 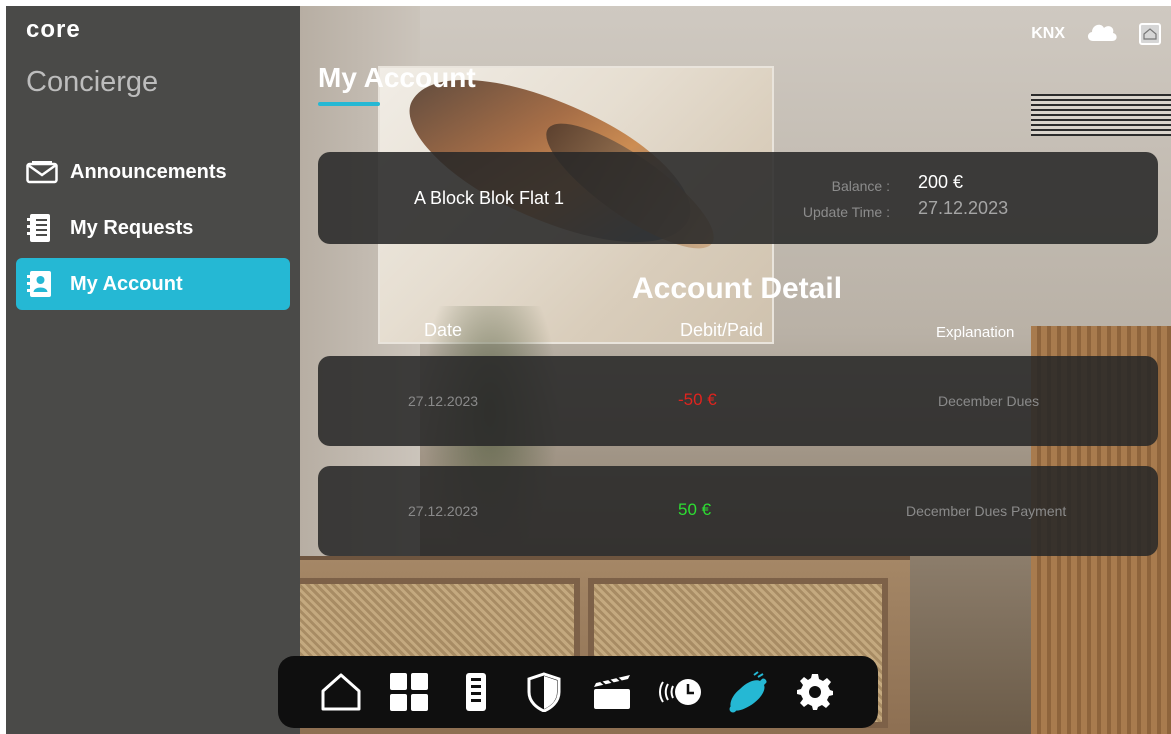 What do you see at coordinates (963, 208) in the screenshot?
I see `update-time-value: 27.12.2023` at bounding box center [963, 208].